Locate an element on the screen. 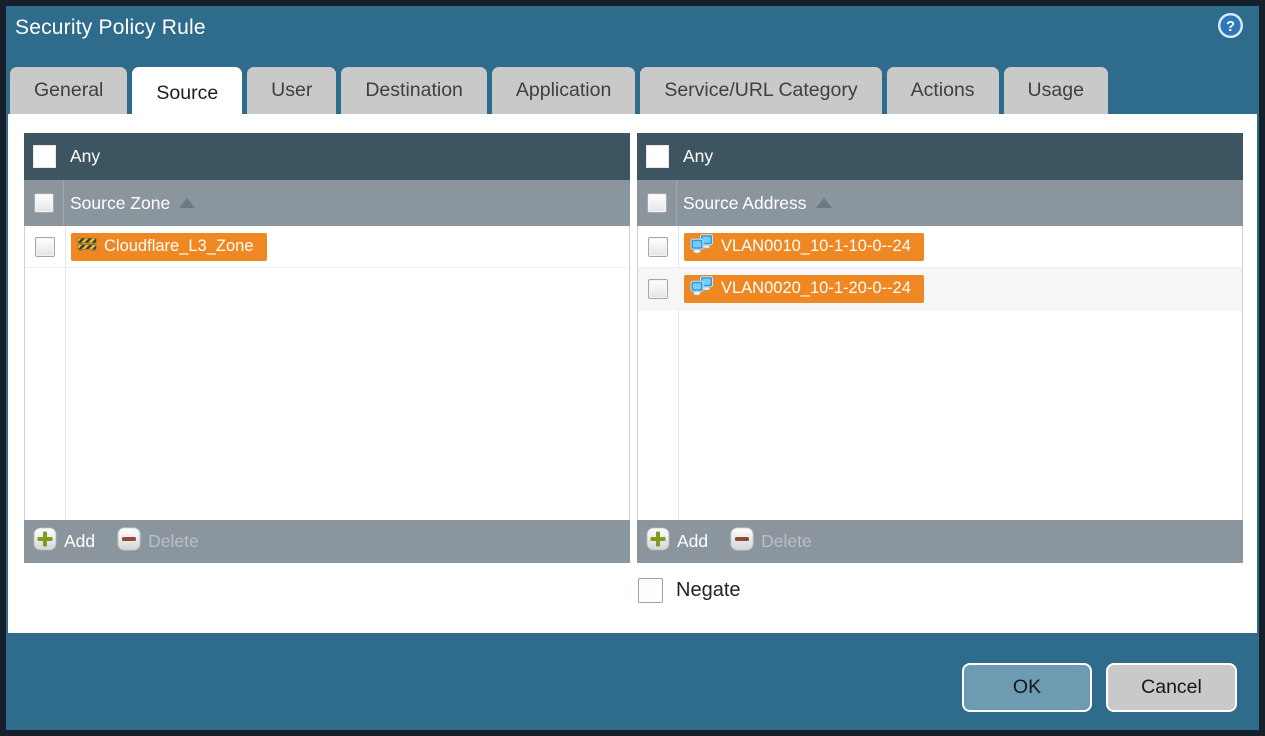  negate-row: Negate is located at coordinates (689, 590).